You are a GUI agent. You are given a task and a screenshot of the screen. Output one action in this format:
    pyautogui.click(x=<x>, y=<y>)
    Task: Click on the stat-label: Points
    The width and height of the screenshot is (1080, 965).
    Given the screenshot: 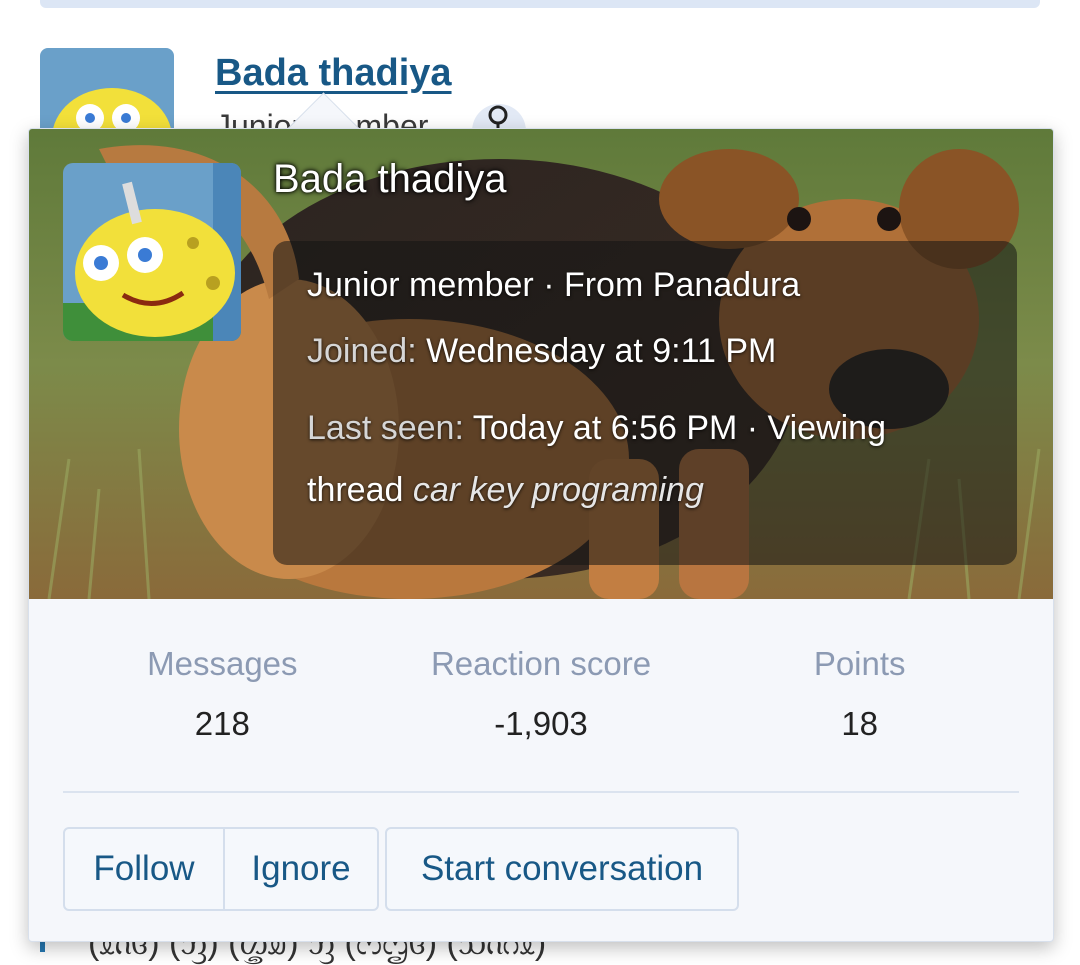 What is the action you would take?
    pyautogui.click(x=859, y=663)
    